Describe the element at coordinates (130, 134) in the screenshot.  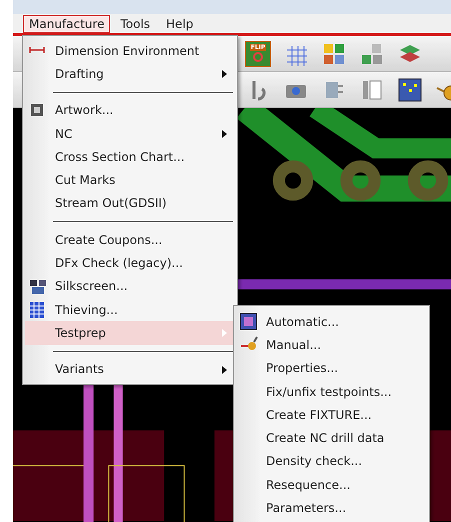
I see `menu-item: NC` at that location.